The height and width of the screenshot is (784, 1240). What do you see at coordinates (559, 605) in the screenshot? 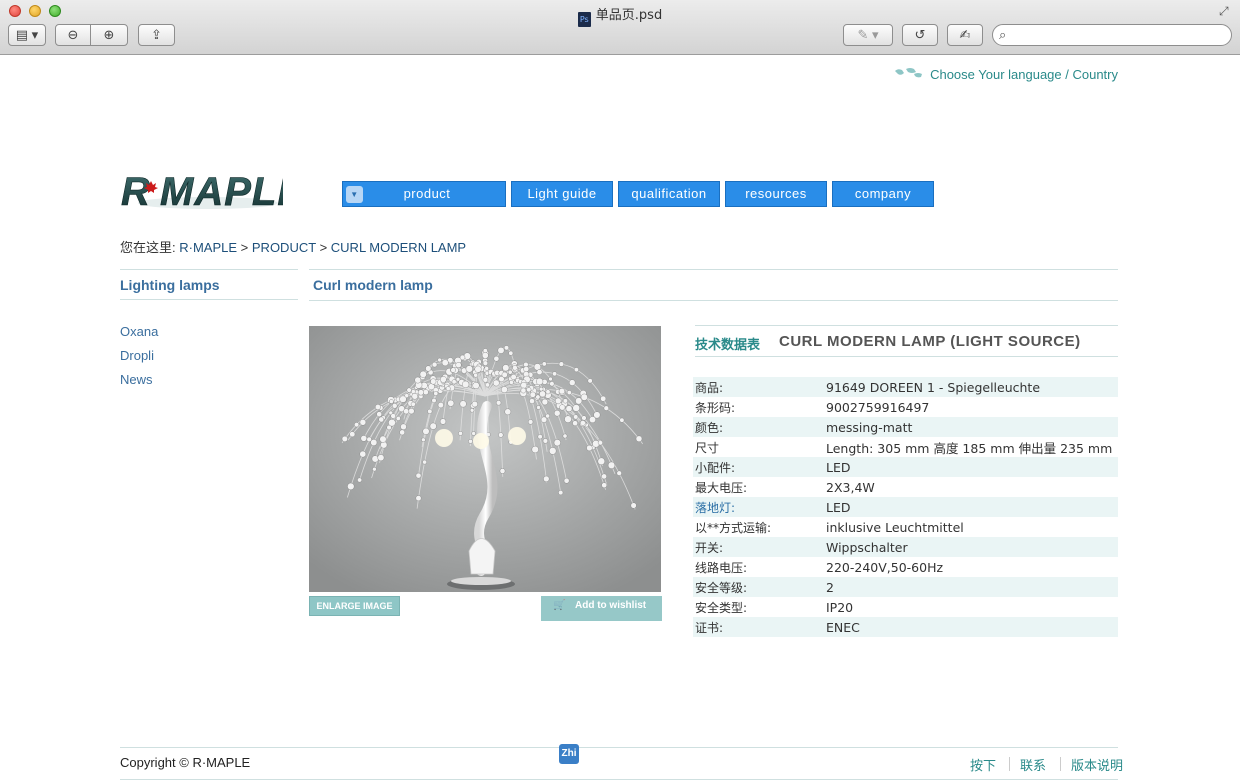
I see `cart-icon: 🛒` at bounding box center [559, 605].